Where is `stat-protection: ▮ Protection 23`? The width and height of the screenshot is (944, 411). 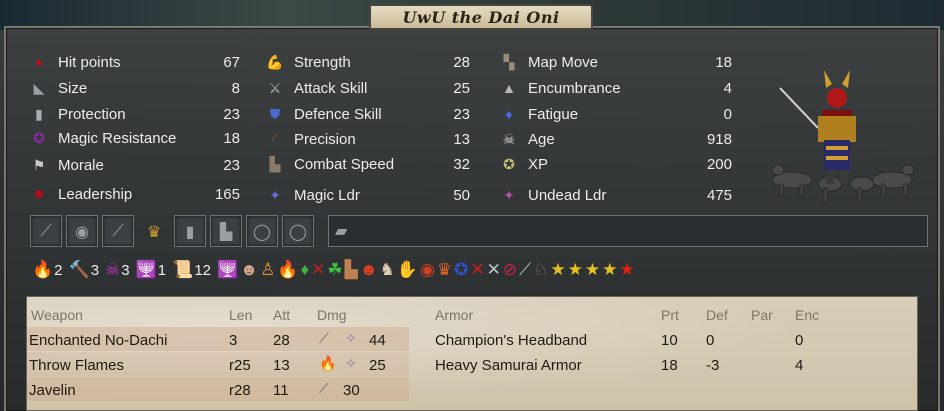
stat-protection: ▮ Protection 23 is located at coordinates (134, 114).